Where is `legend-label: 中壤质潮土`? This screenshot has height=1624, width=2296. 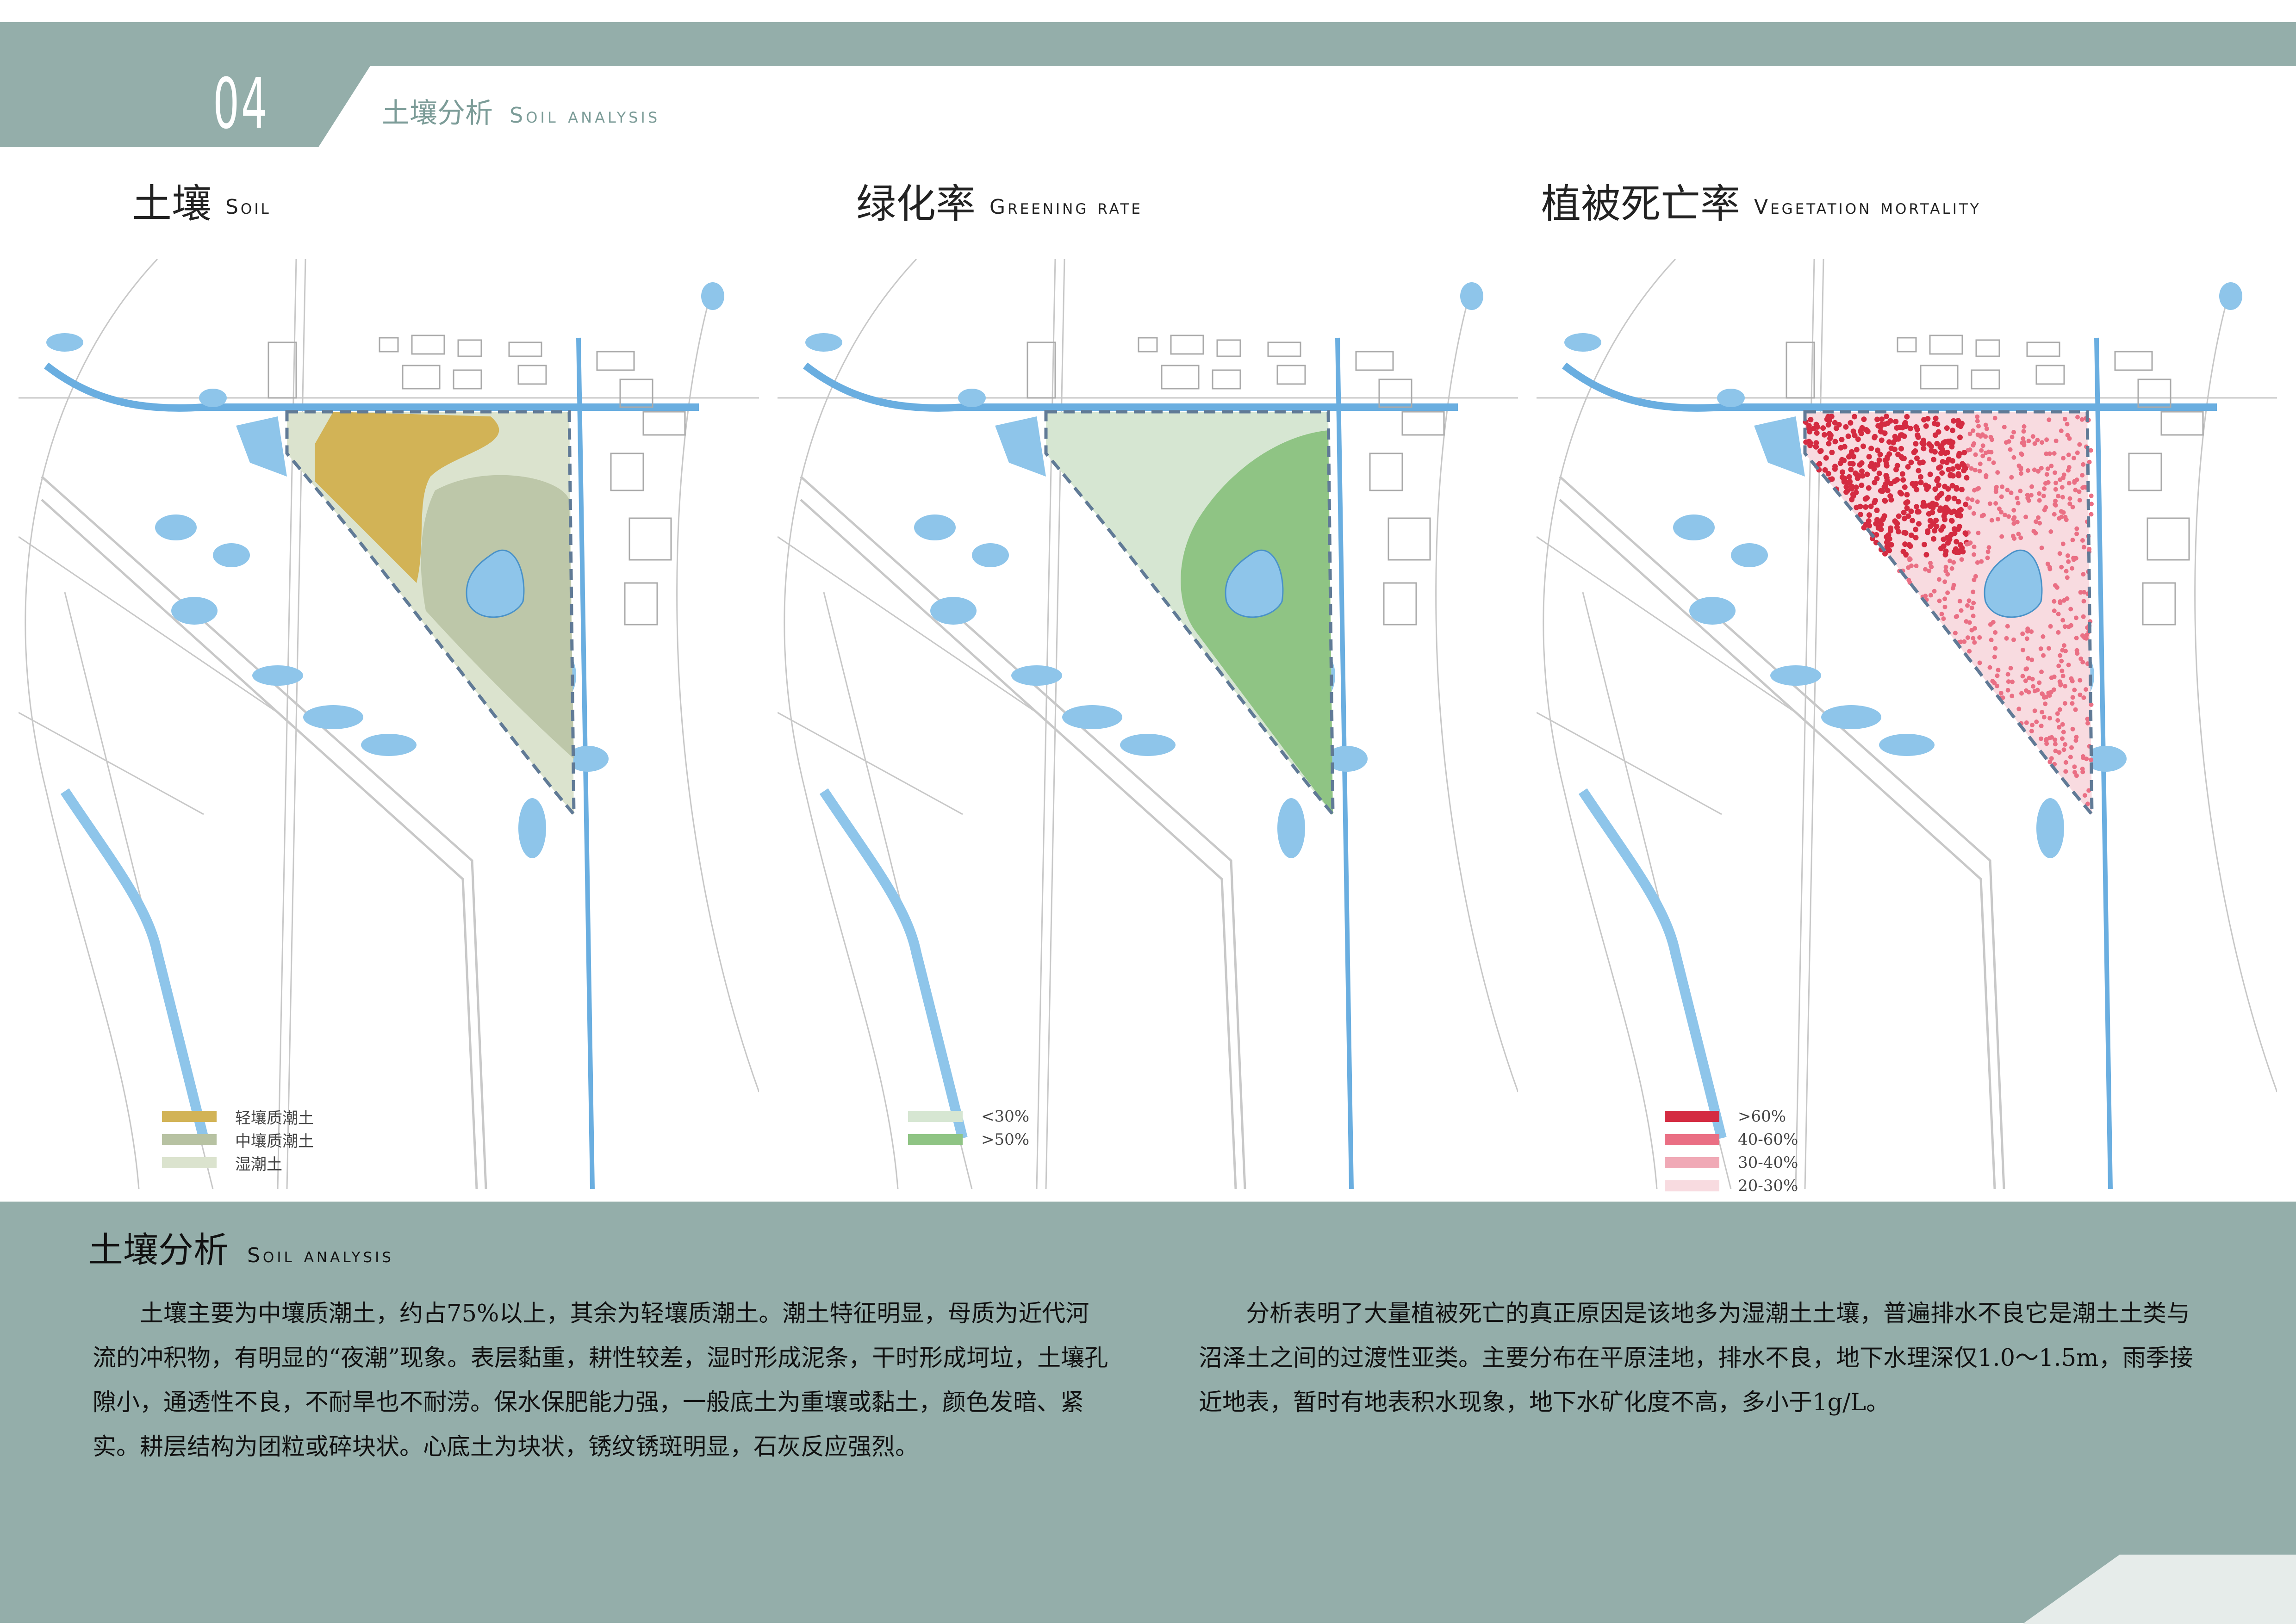 legend-label: 中壤质潮土 is located at coordinates (274, 1141).